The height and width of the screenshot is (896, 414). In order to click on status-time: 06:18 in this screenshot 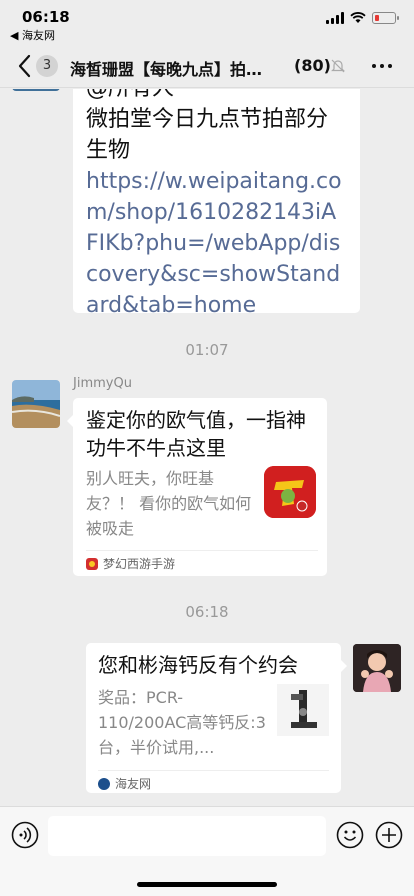, I will do `click(46, 17)`.